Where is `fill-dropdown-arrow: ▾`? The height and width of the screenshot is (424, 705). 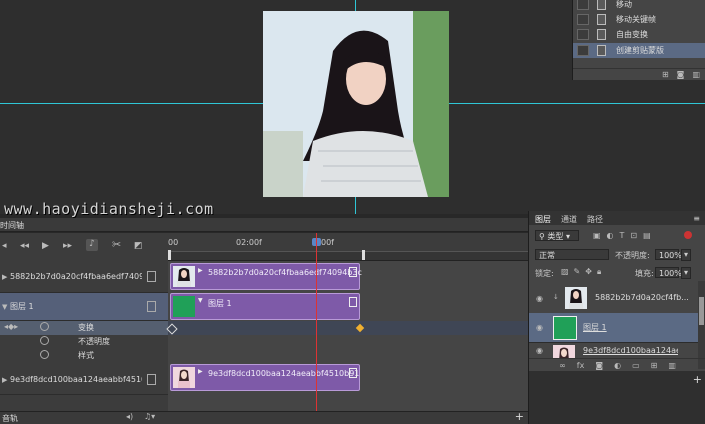
fill-dropdown-arrow: ▾ is located at coordinates (686, 273).